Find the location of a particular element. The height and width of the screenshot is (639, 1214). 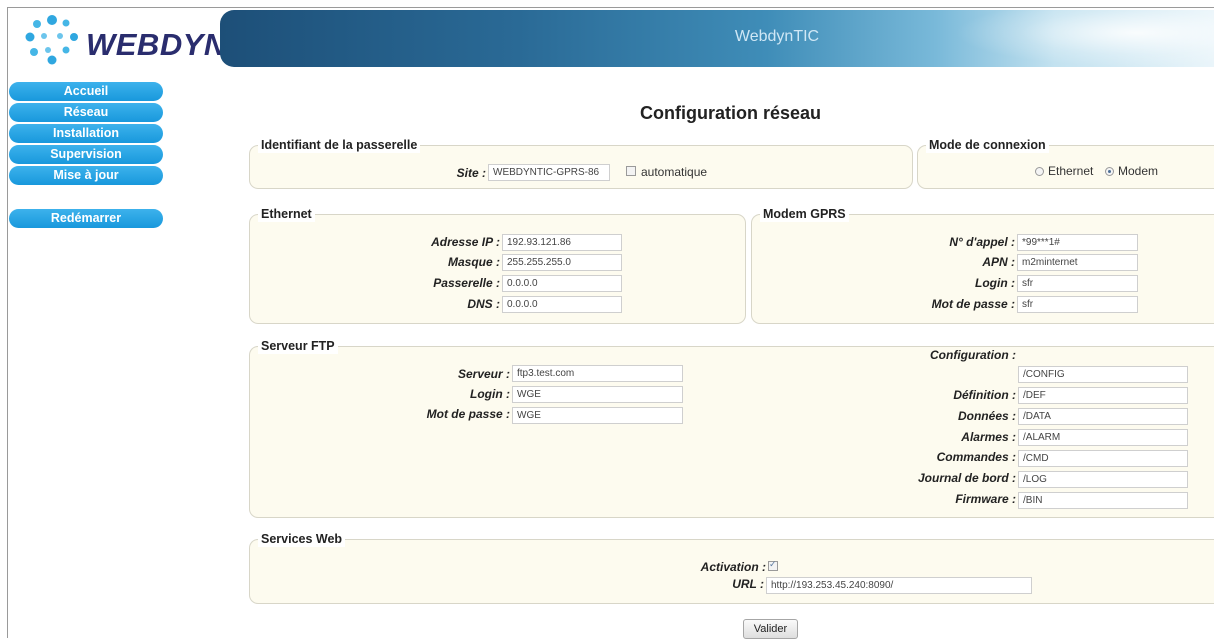

logo-dots-icon is located at coordinates (51, 40).